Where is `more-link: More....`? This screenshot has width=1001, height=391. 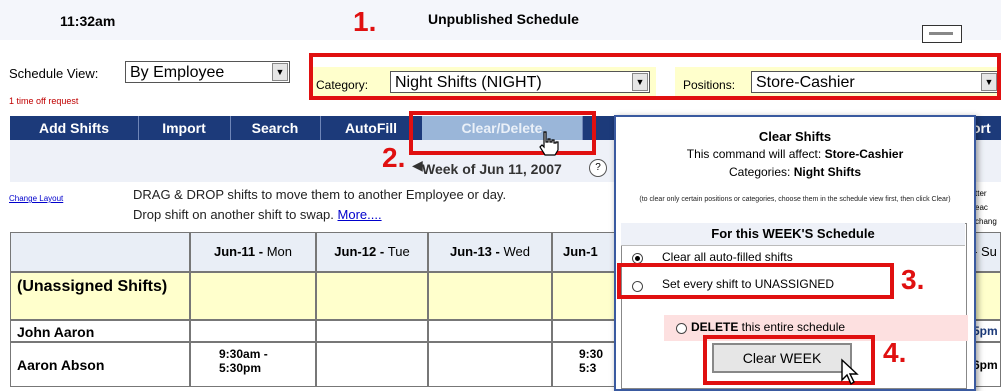 more-link: More.... is located at coordinates (360, 214).